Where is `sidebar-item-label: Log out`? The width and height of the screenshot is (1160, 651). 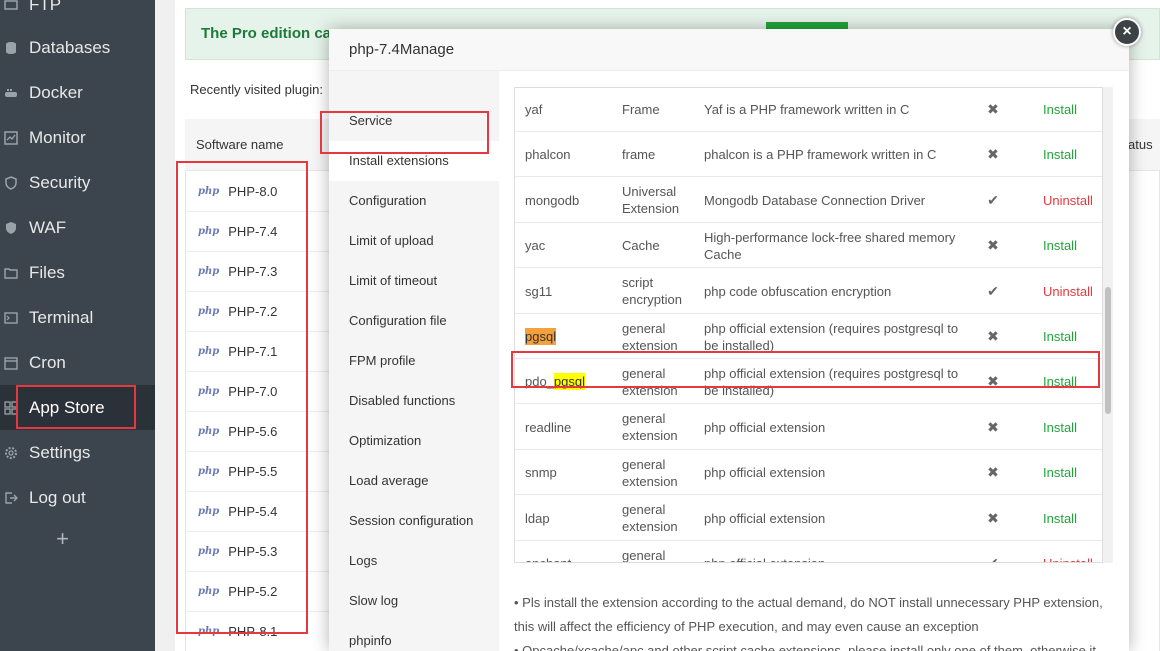
sidebar-item-label: Log out is located at coordinates (57, 497).